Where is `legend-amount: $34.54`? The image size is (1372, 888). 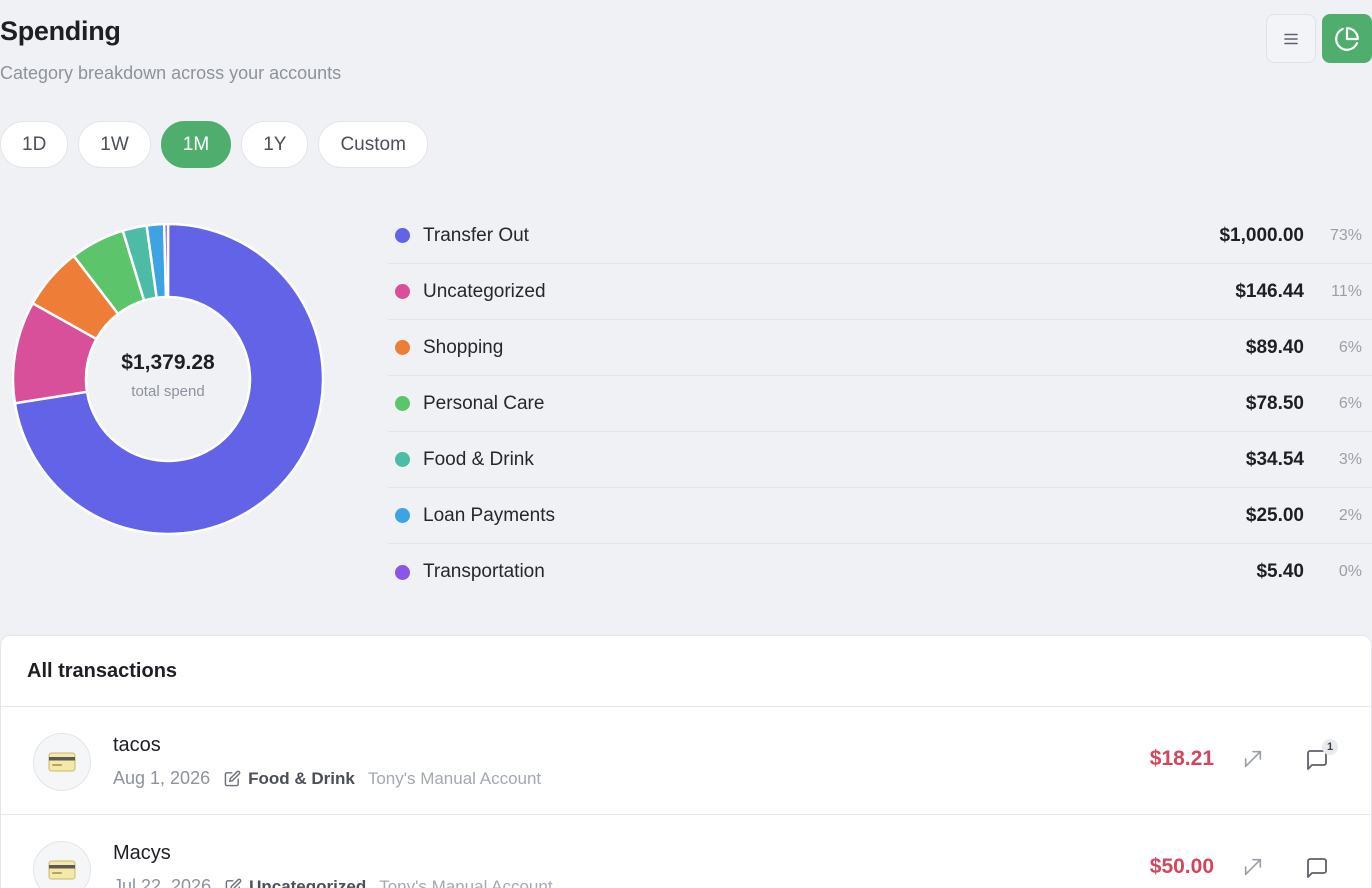 legend-amount: $34.54 is located at coordinates (1274, 459).